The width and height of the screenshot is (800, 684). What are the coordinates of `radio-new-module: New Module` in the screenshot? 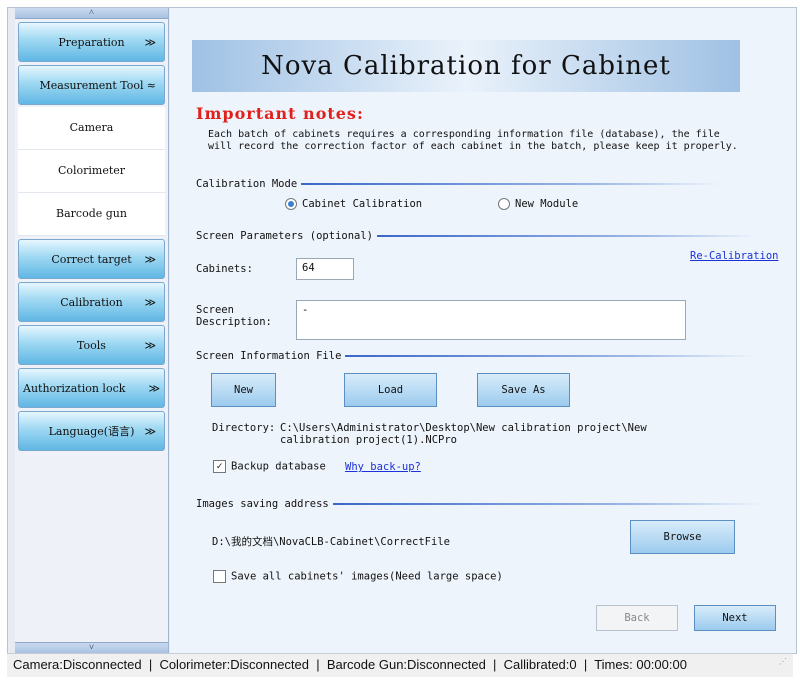 It's located at (538, 204).